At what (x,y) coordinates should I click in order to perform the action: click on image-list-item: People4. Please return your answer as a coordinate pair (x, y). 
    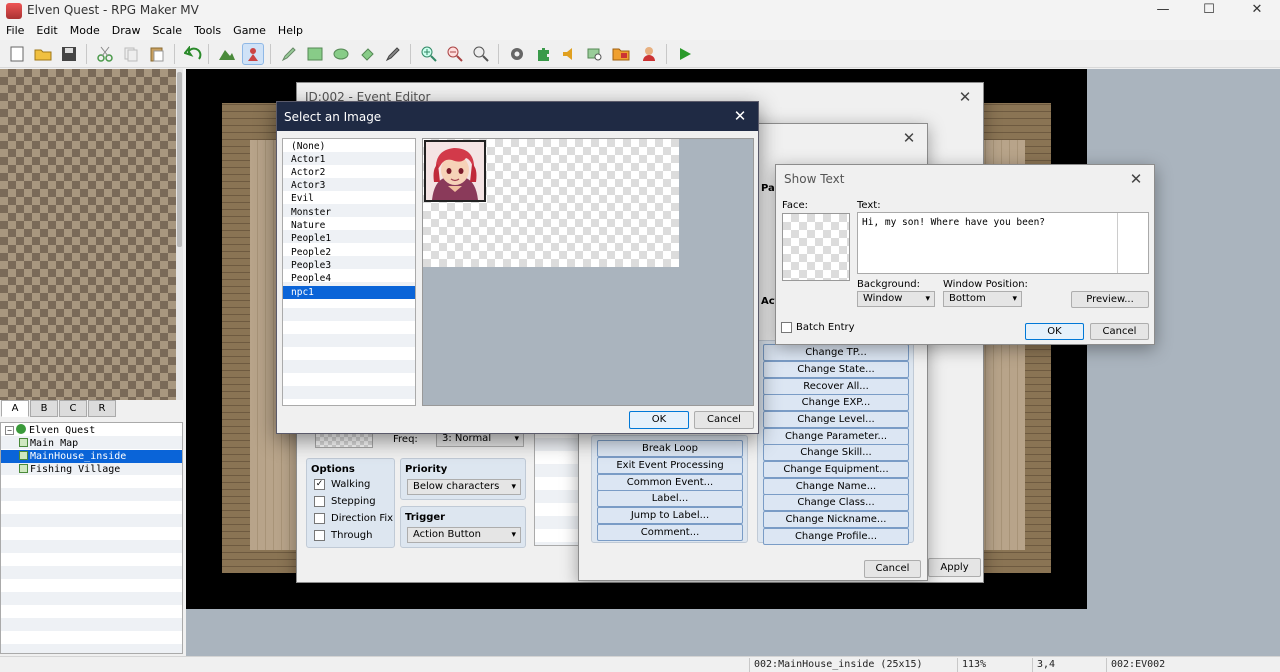
    Looking at the image, I should click on (349, 278).